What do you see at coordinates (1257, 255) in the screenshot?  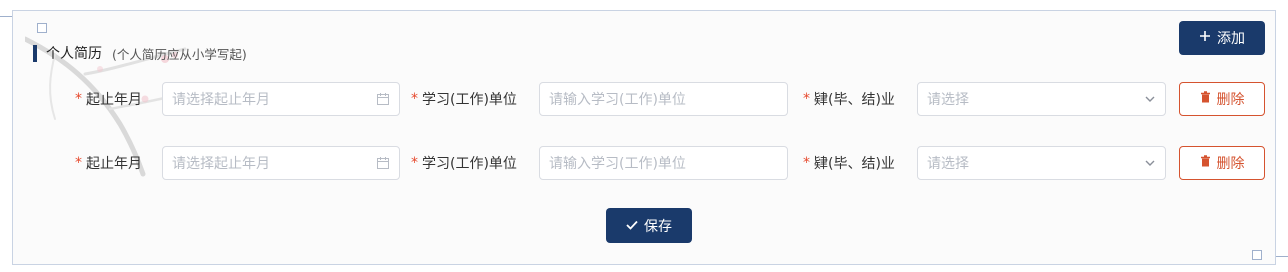 I see `frame-corner-bottom-right` at bounding box center [1257, 255].